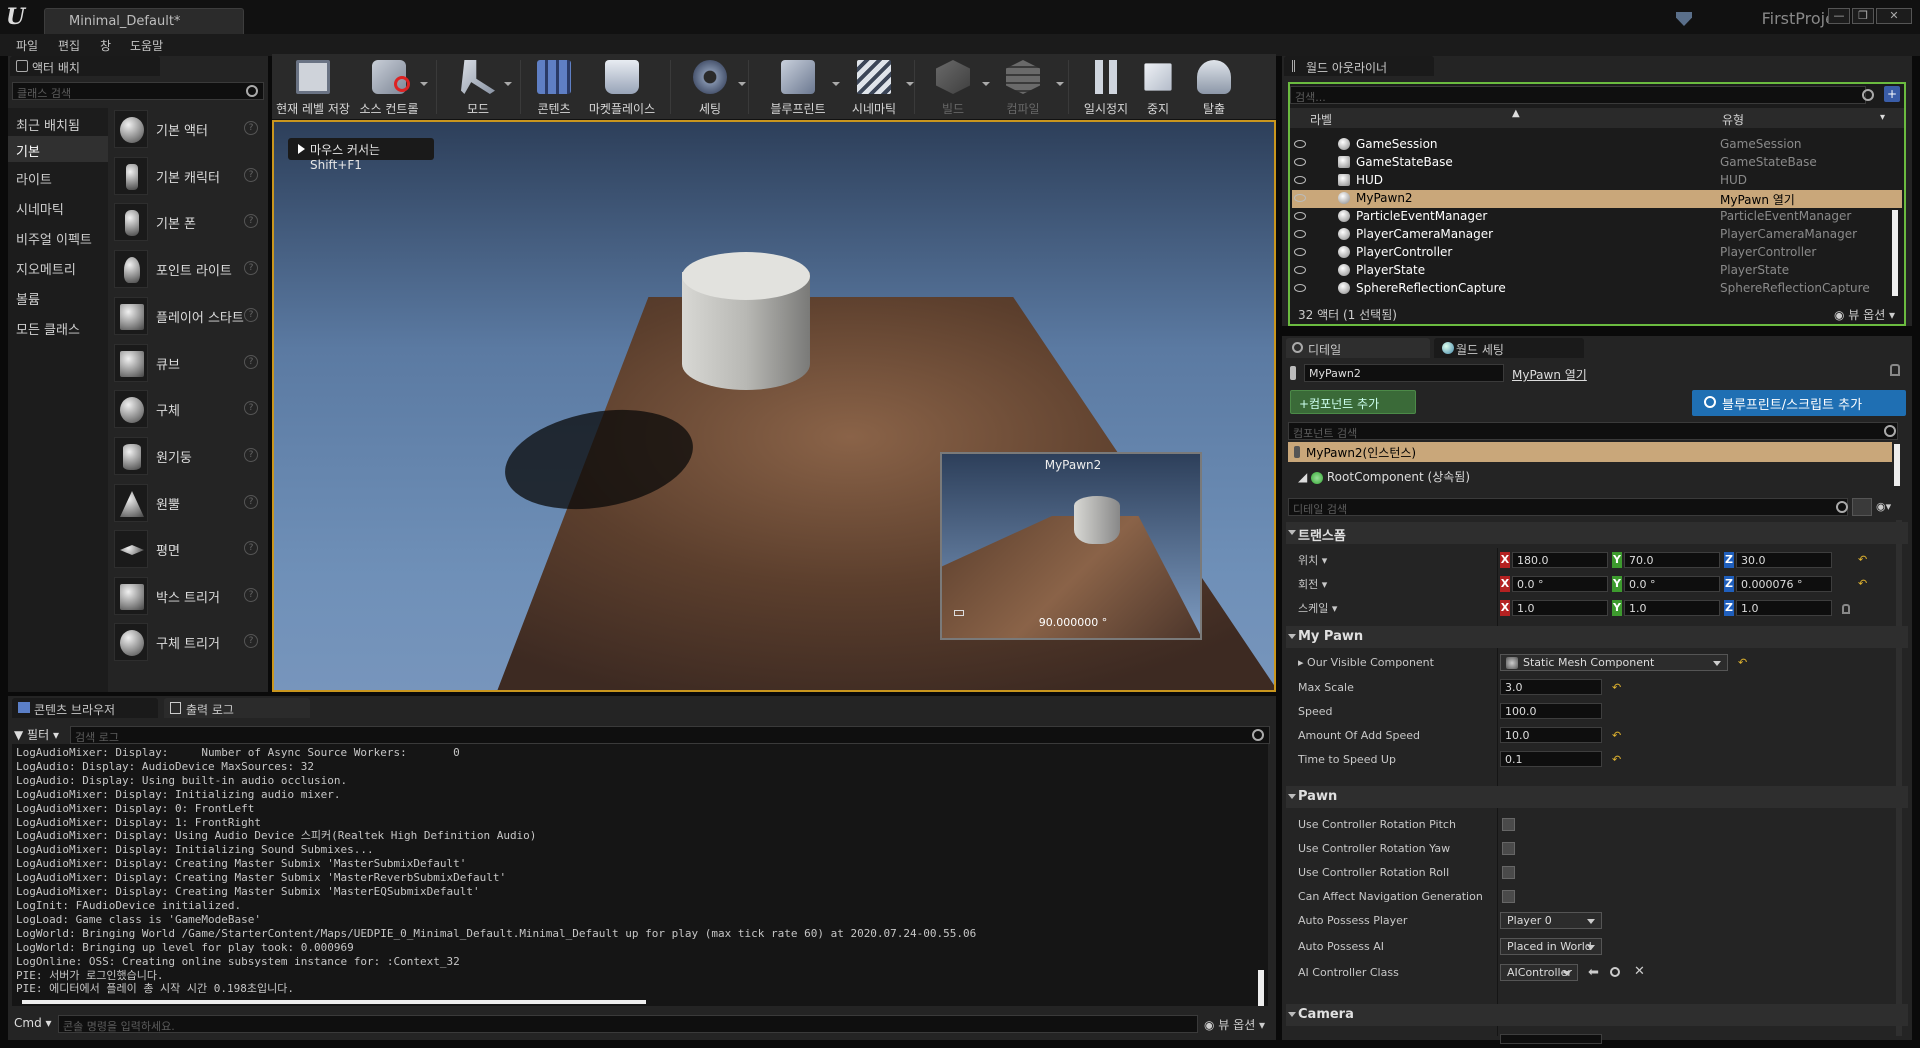  Describe the element at coordinates (1551, 946) in the screenshot. I see `auto-possess-ai-dropdown: Placed in World` at that location.